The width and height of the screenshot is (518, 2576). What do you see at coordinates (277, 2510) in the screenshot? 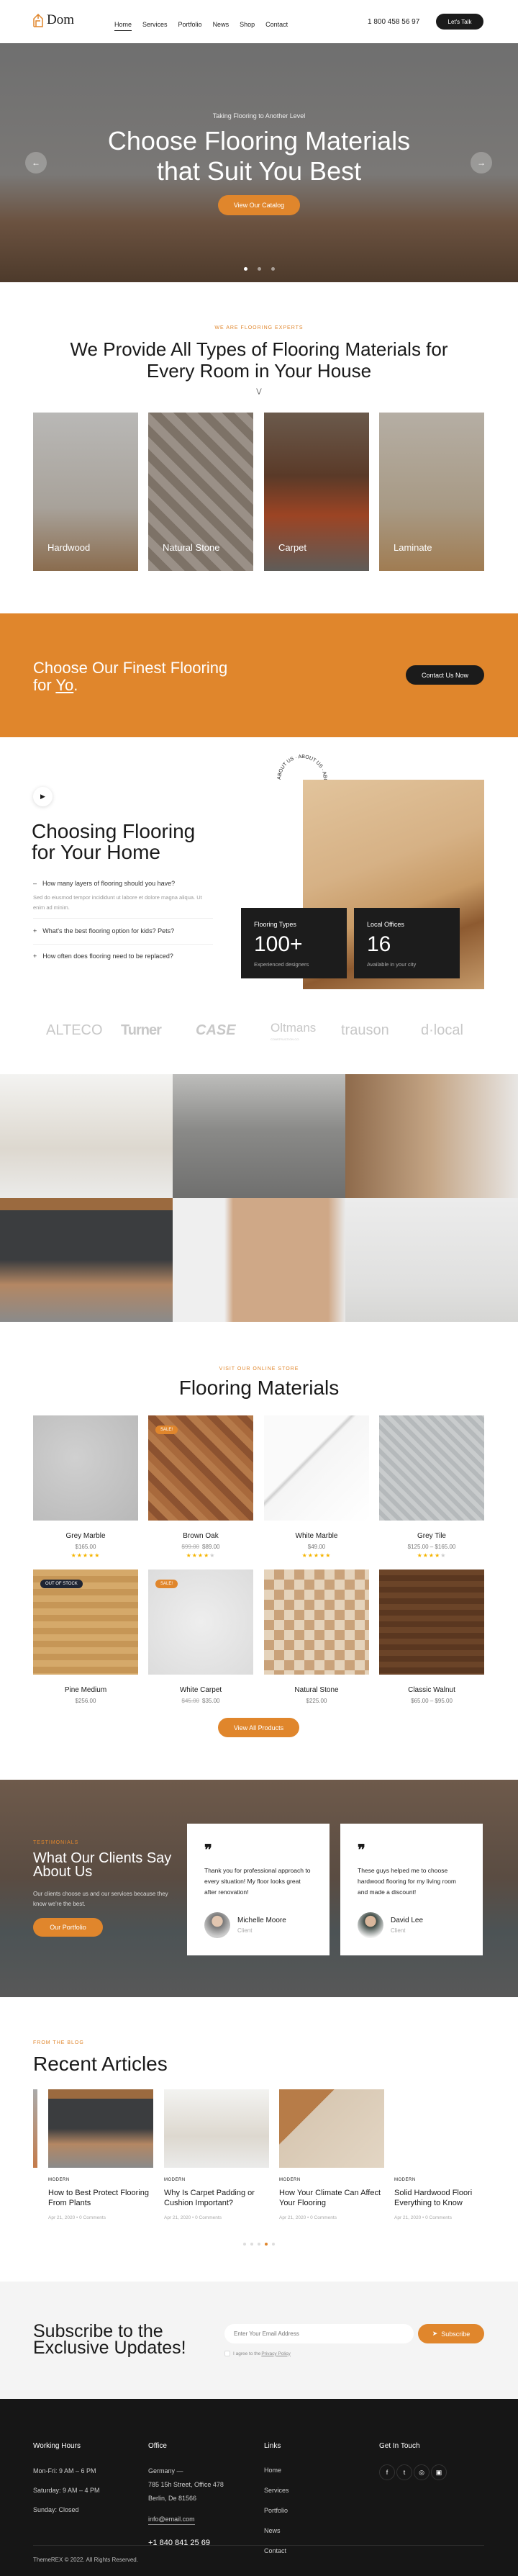
I see `footer-link-portfolio: Portfolio` at bounding box center [277, 2510].